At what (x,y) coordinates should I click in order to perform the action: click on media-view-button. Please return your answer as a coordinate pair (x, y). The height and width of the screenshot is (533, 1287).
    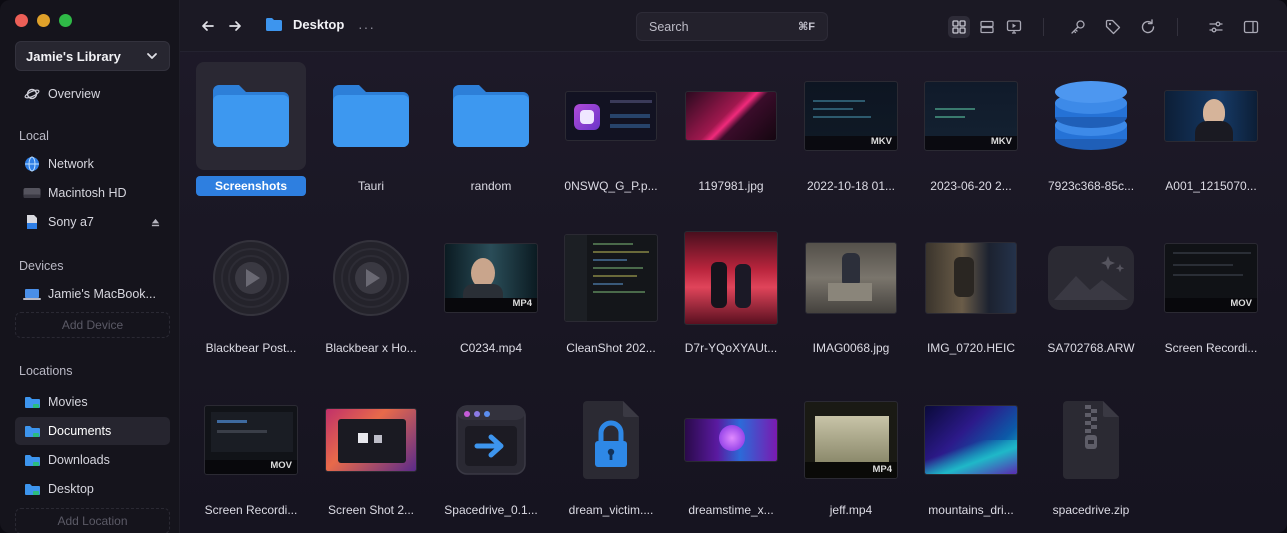
    Looking at the image, I should click on (1014, 27).